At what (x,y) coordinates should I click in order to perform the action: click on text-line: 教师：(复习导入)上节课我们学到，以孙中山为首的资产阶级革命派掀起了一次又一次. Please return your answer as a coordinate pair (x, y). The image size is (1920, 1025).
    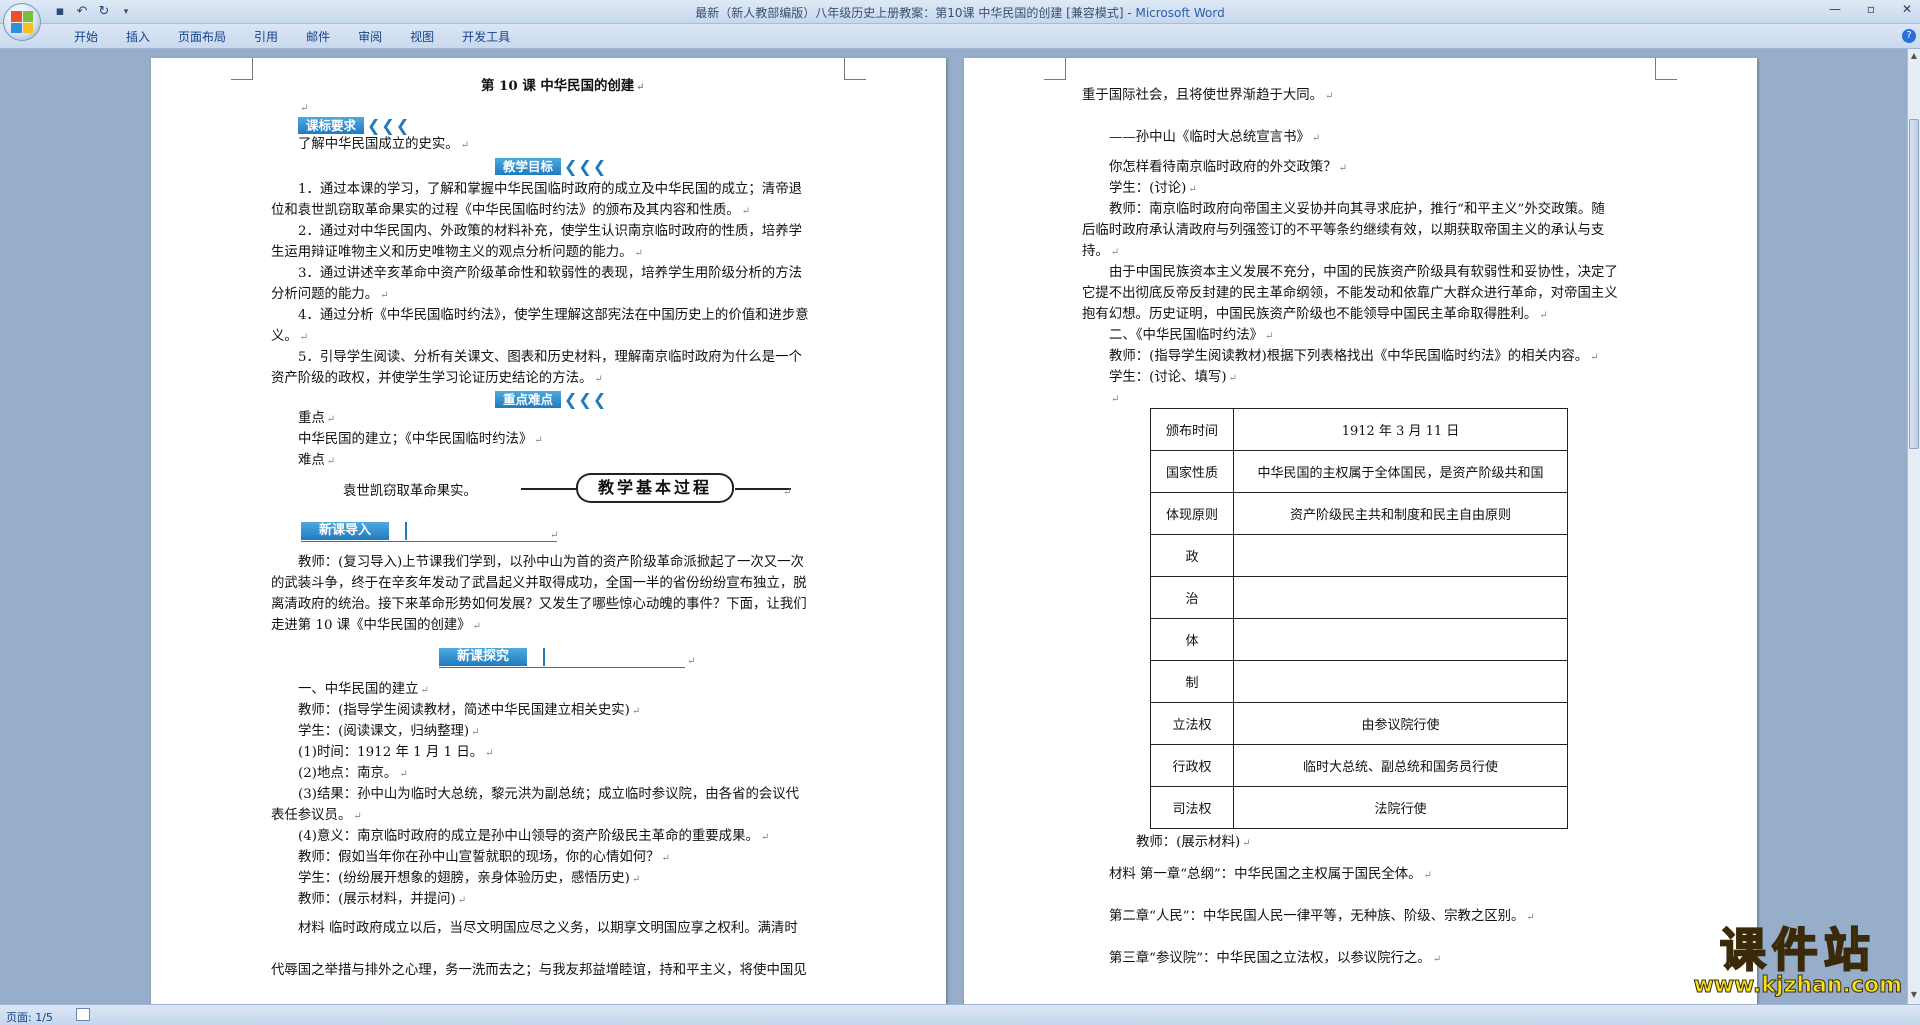
    Looking at the image, I should click on (551, 562).